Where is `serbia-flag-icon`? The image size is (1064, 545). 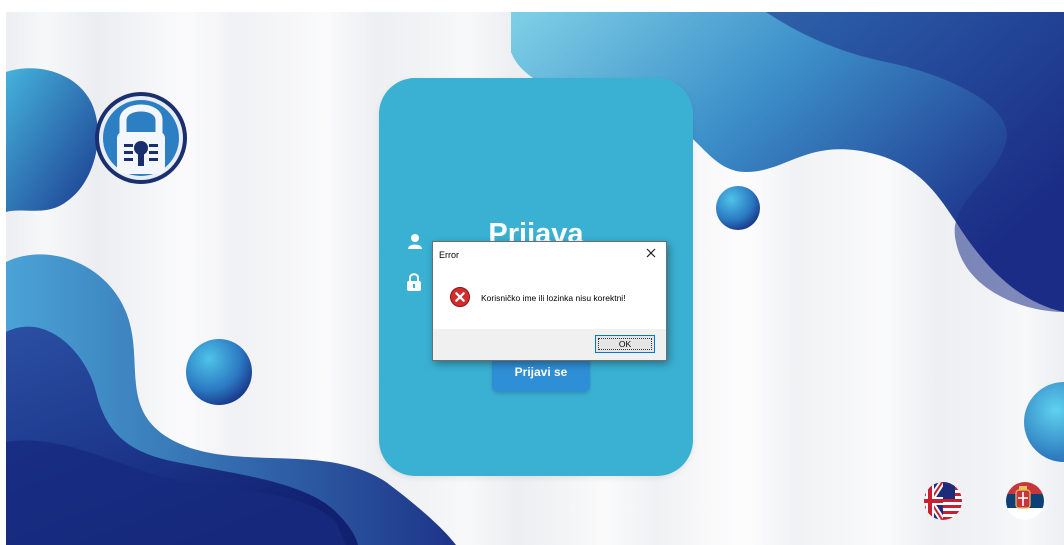
serbia-flag-icon is located at coordinates (1025, 501).